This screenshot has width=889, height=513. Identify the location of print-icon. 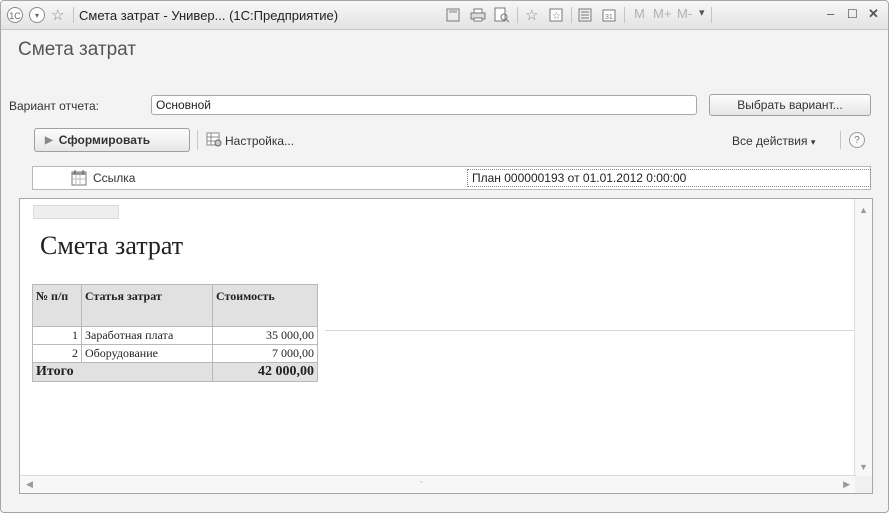
(478, 15).